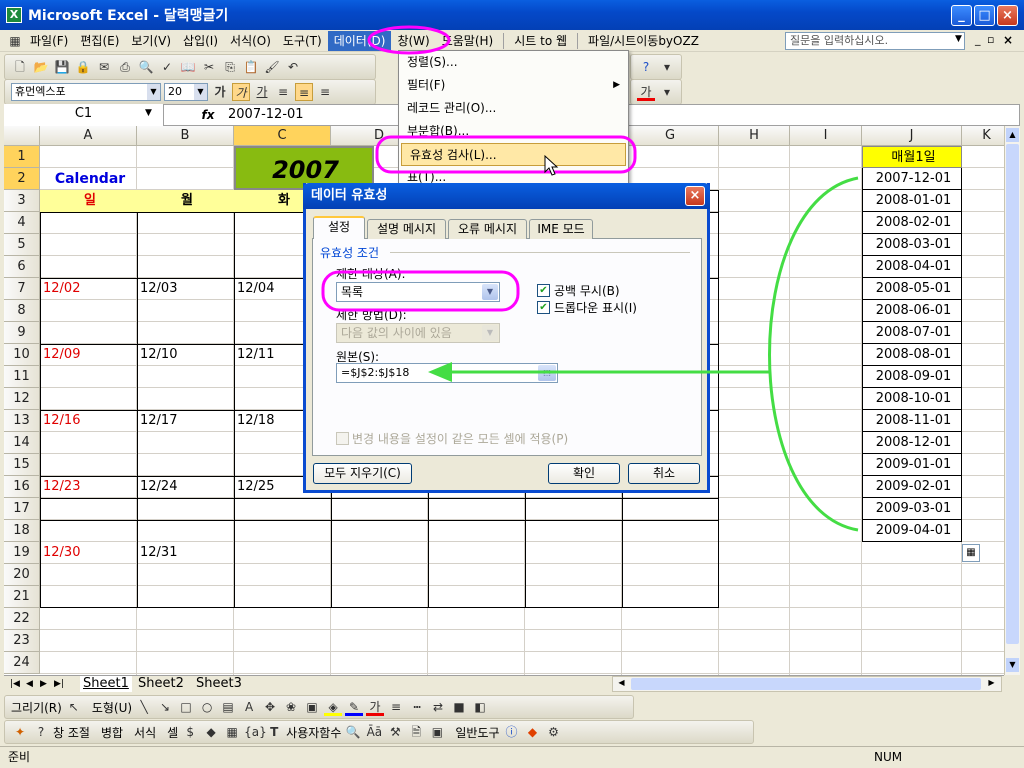 The height and width of the screenshot is (768, 1024). What do you see at coordinates (185, 355) in the screenshot?
I see `cell-b10: 12/10` at bounding box center [185, 355].